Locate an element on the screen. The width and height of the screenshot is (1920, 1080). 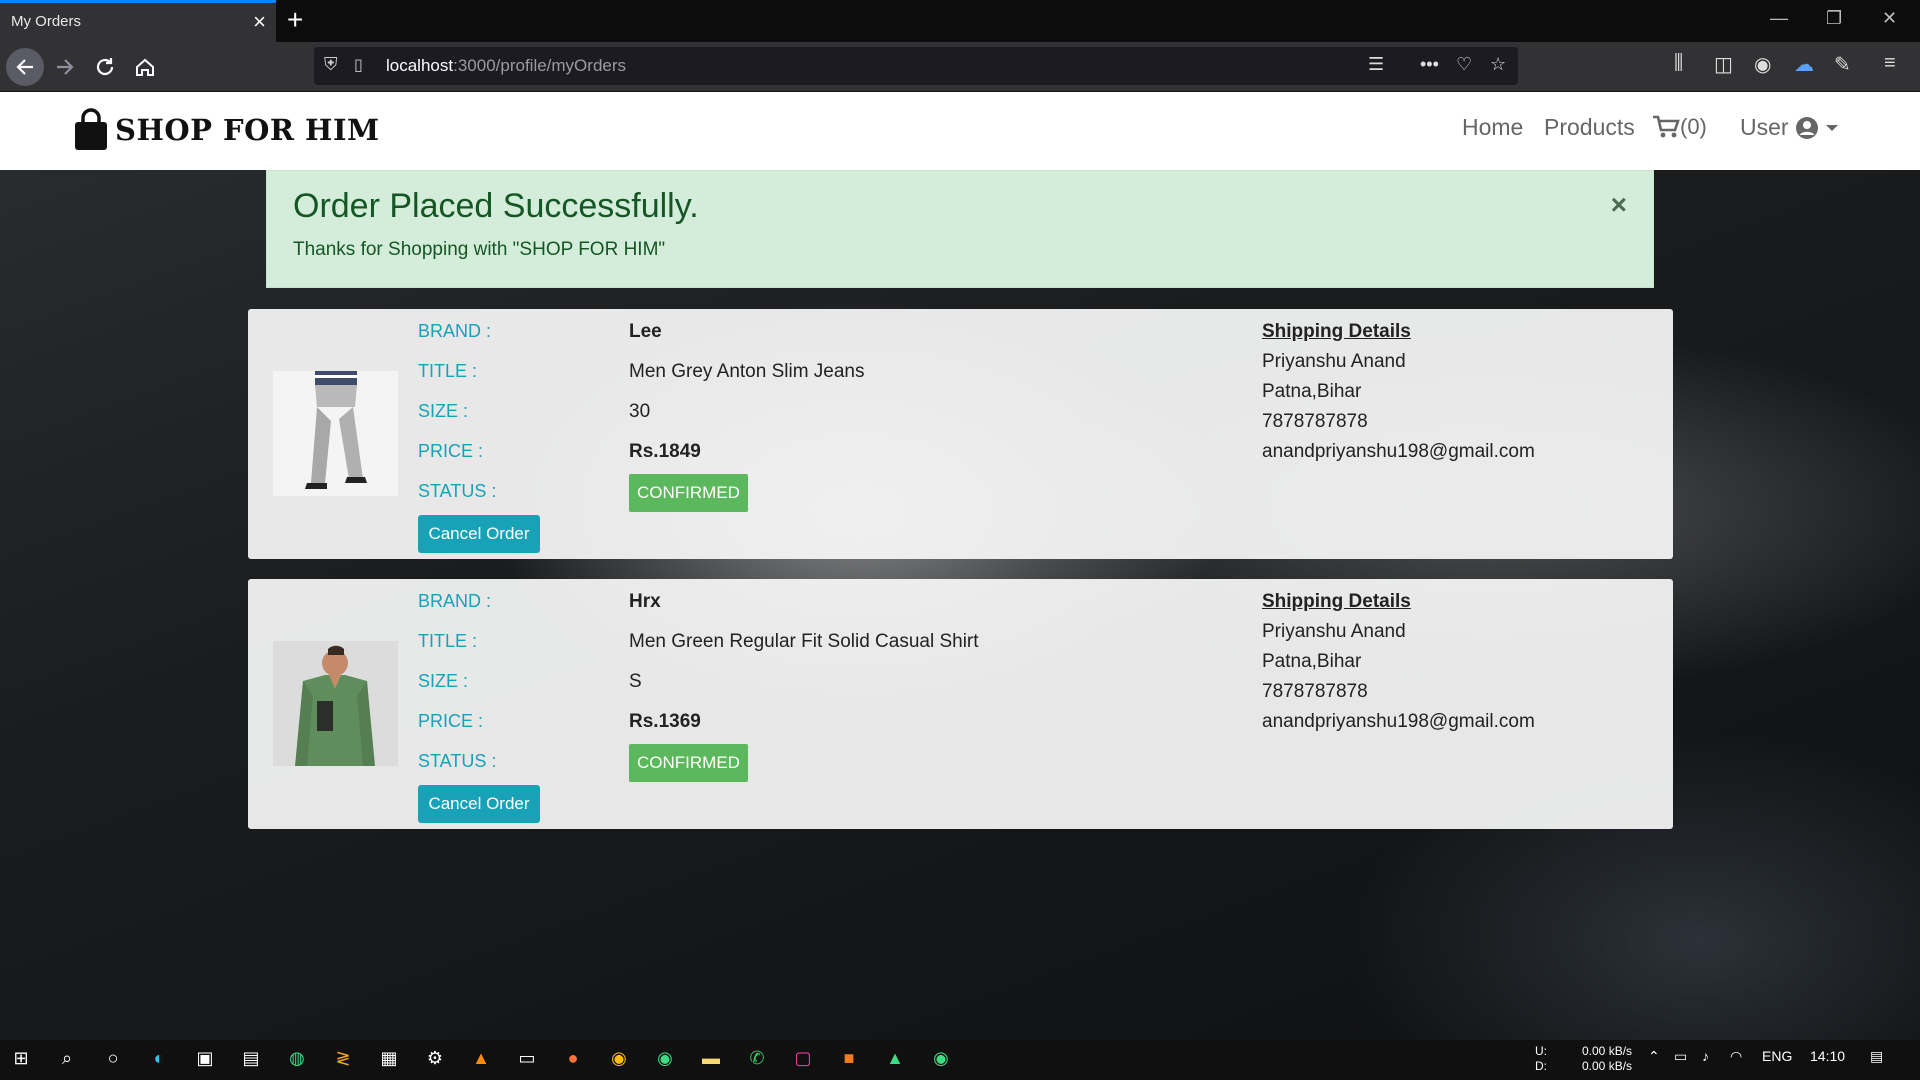
nav-cart: (0) is located at coordinates (1679, 127).